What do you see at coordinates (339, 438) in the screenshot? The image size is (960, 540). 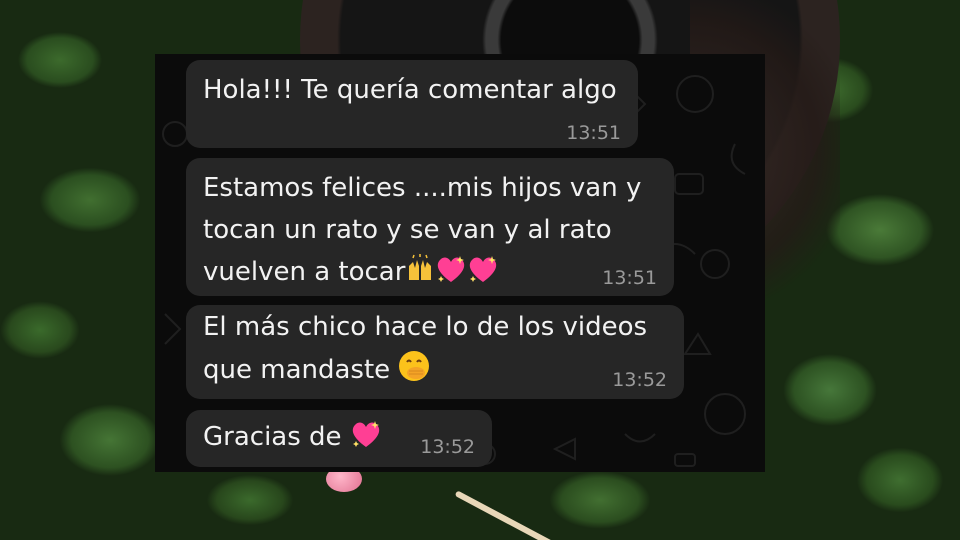 I see `message-bubble: Gracias de 13:52` at bounding box center [339, 438].